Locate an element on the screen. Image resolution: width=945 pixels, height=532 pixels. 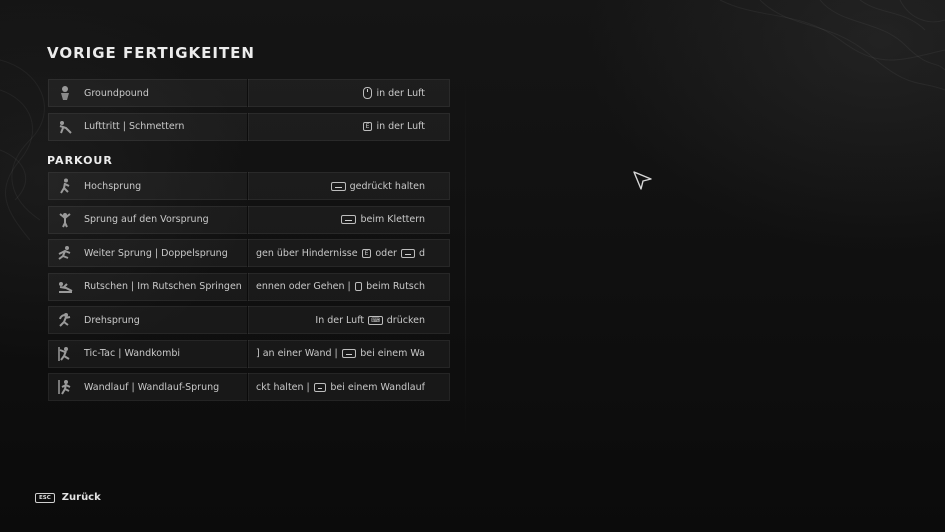
skill-name: Groundpound is located at coordinates (116, 93).